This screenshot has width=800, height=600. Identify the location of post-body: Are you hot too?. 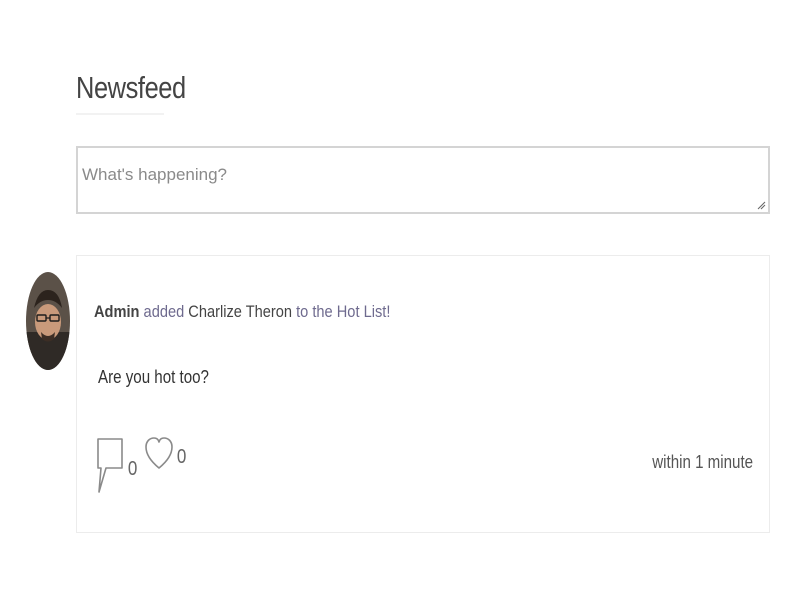
(153, 377).